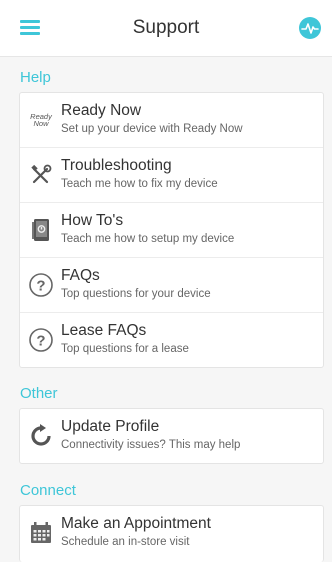 Image resolution: width=332 pixels, height=562 pixels. I want to click on ready-now-icon: Ready Now, so click(41, 120).